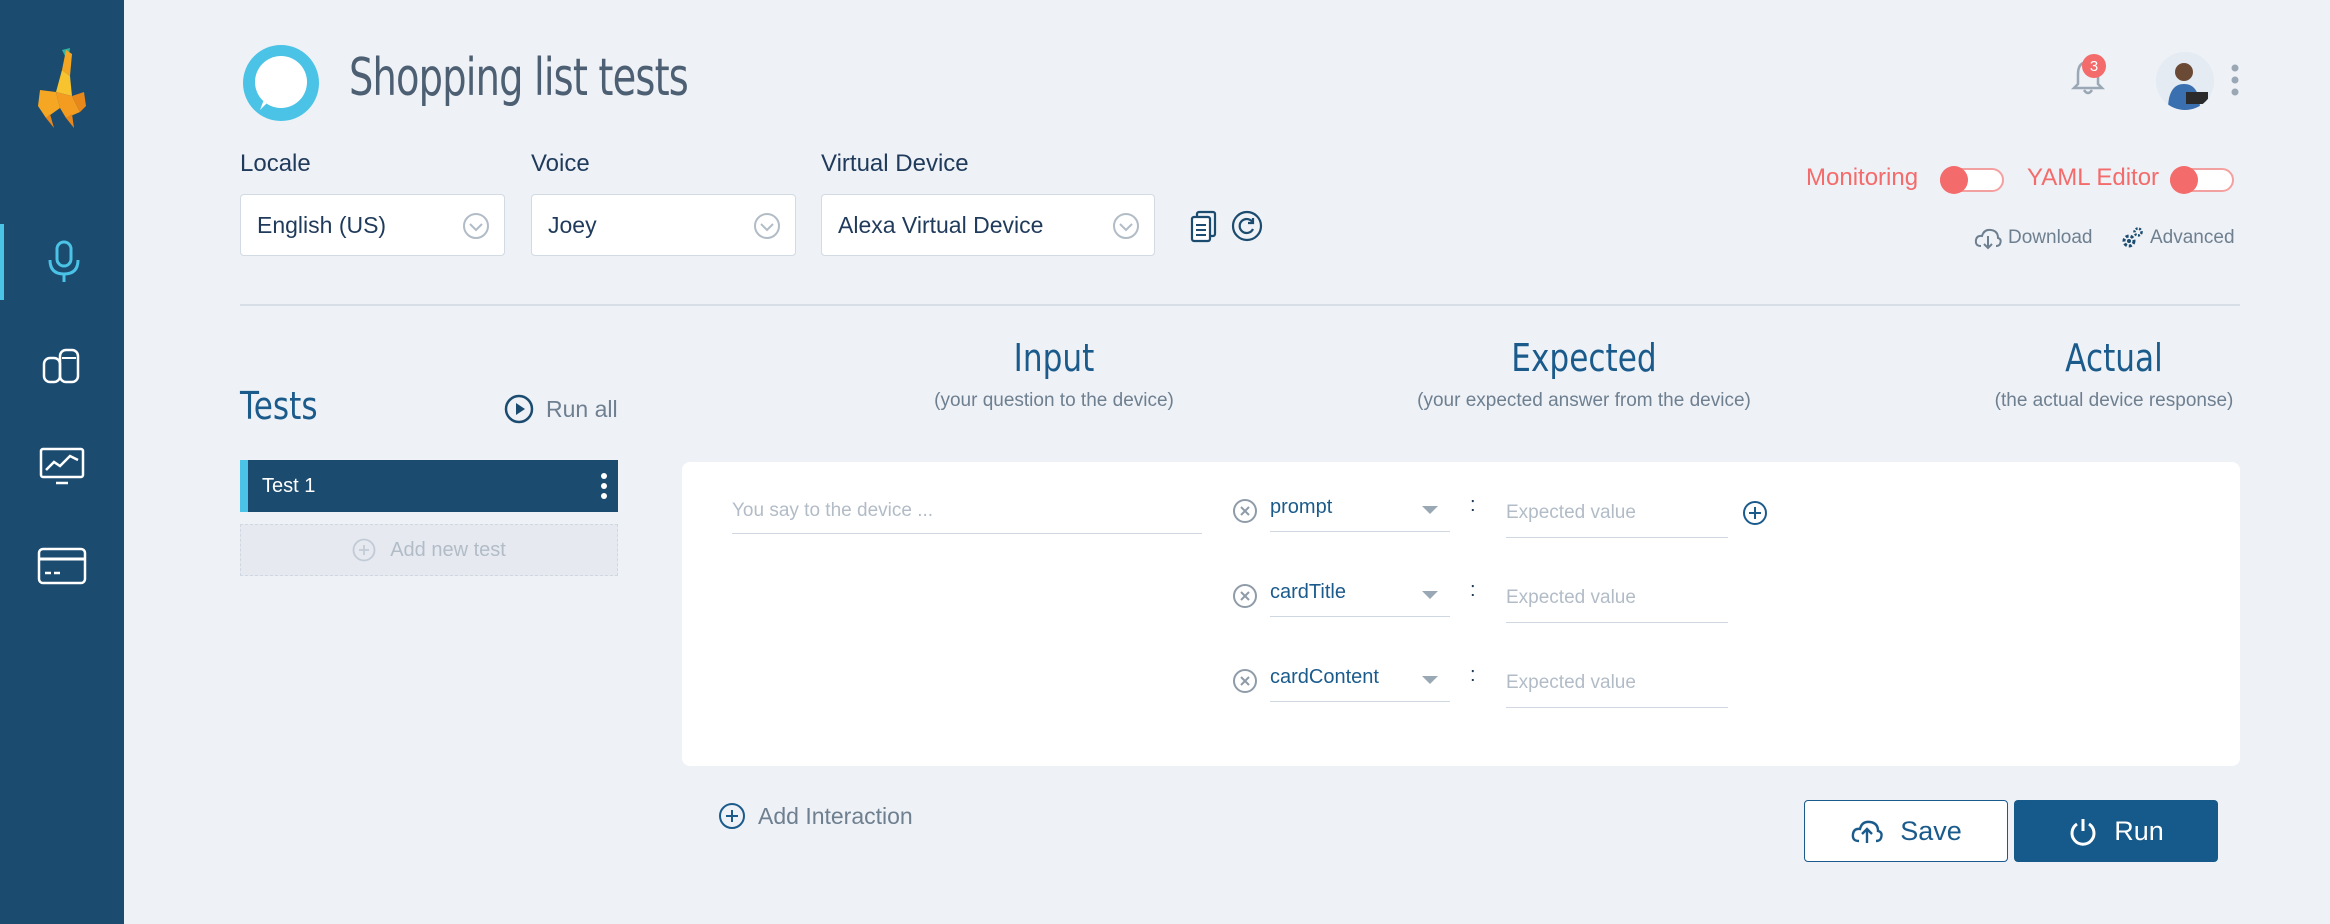 Image resolution: width=2330 pixels, height=924 pixels. I want to click on devices-icon, so click(61, 366).